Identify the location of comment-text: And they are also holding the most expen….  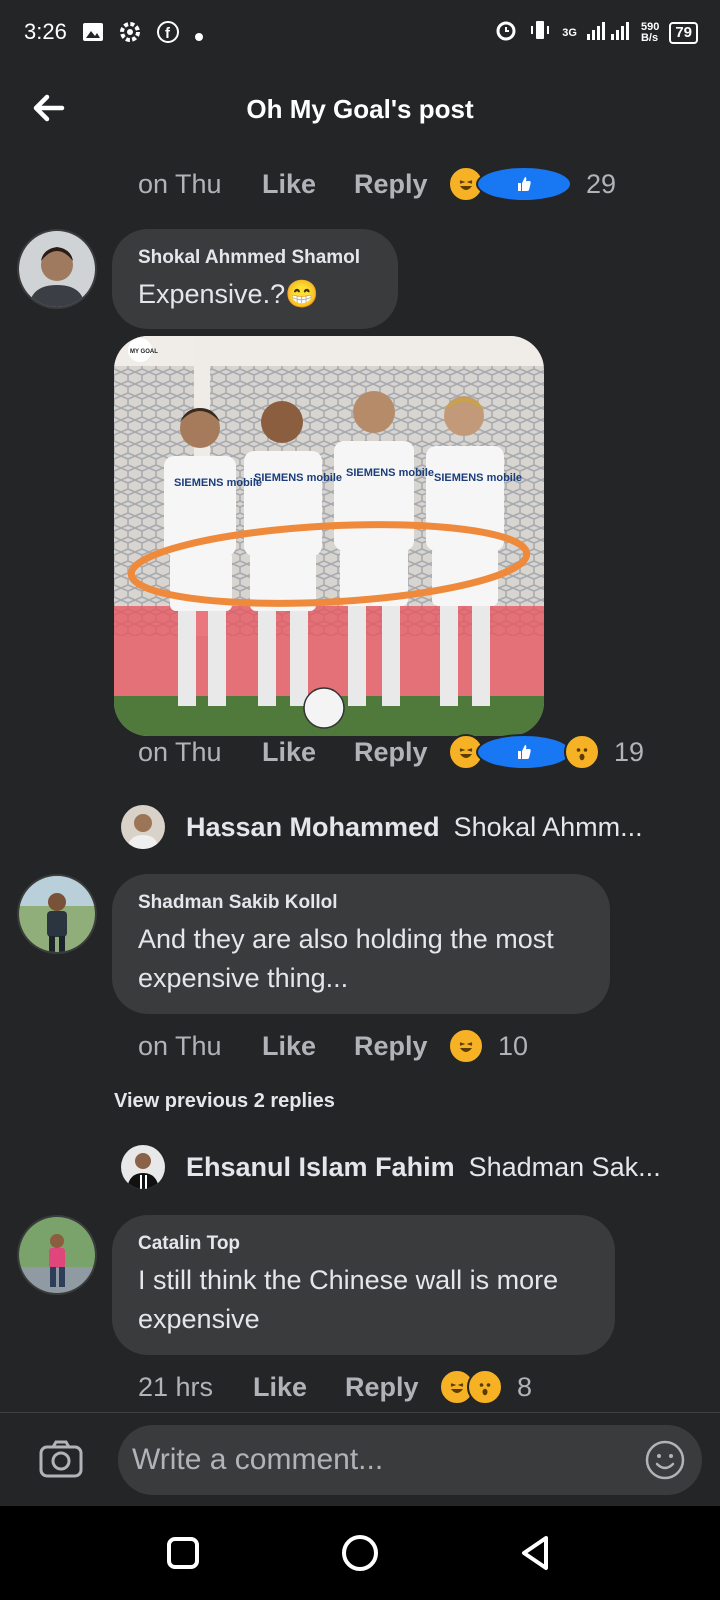
(346, 958).